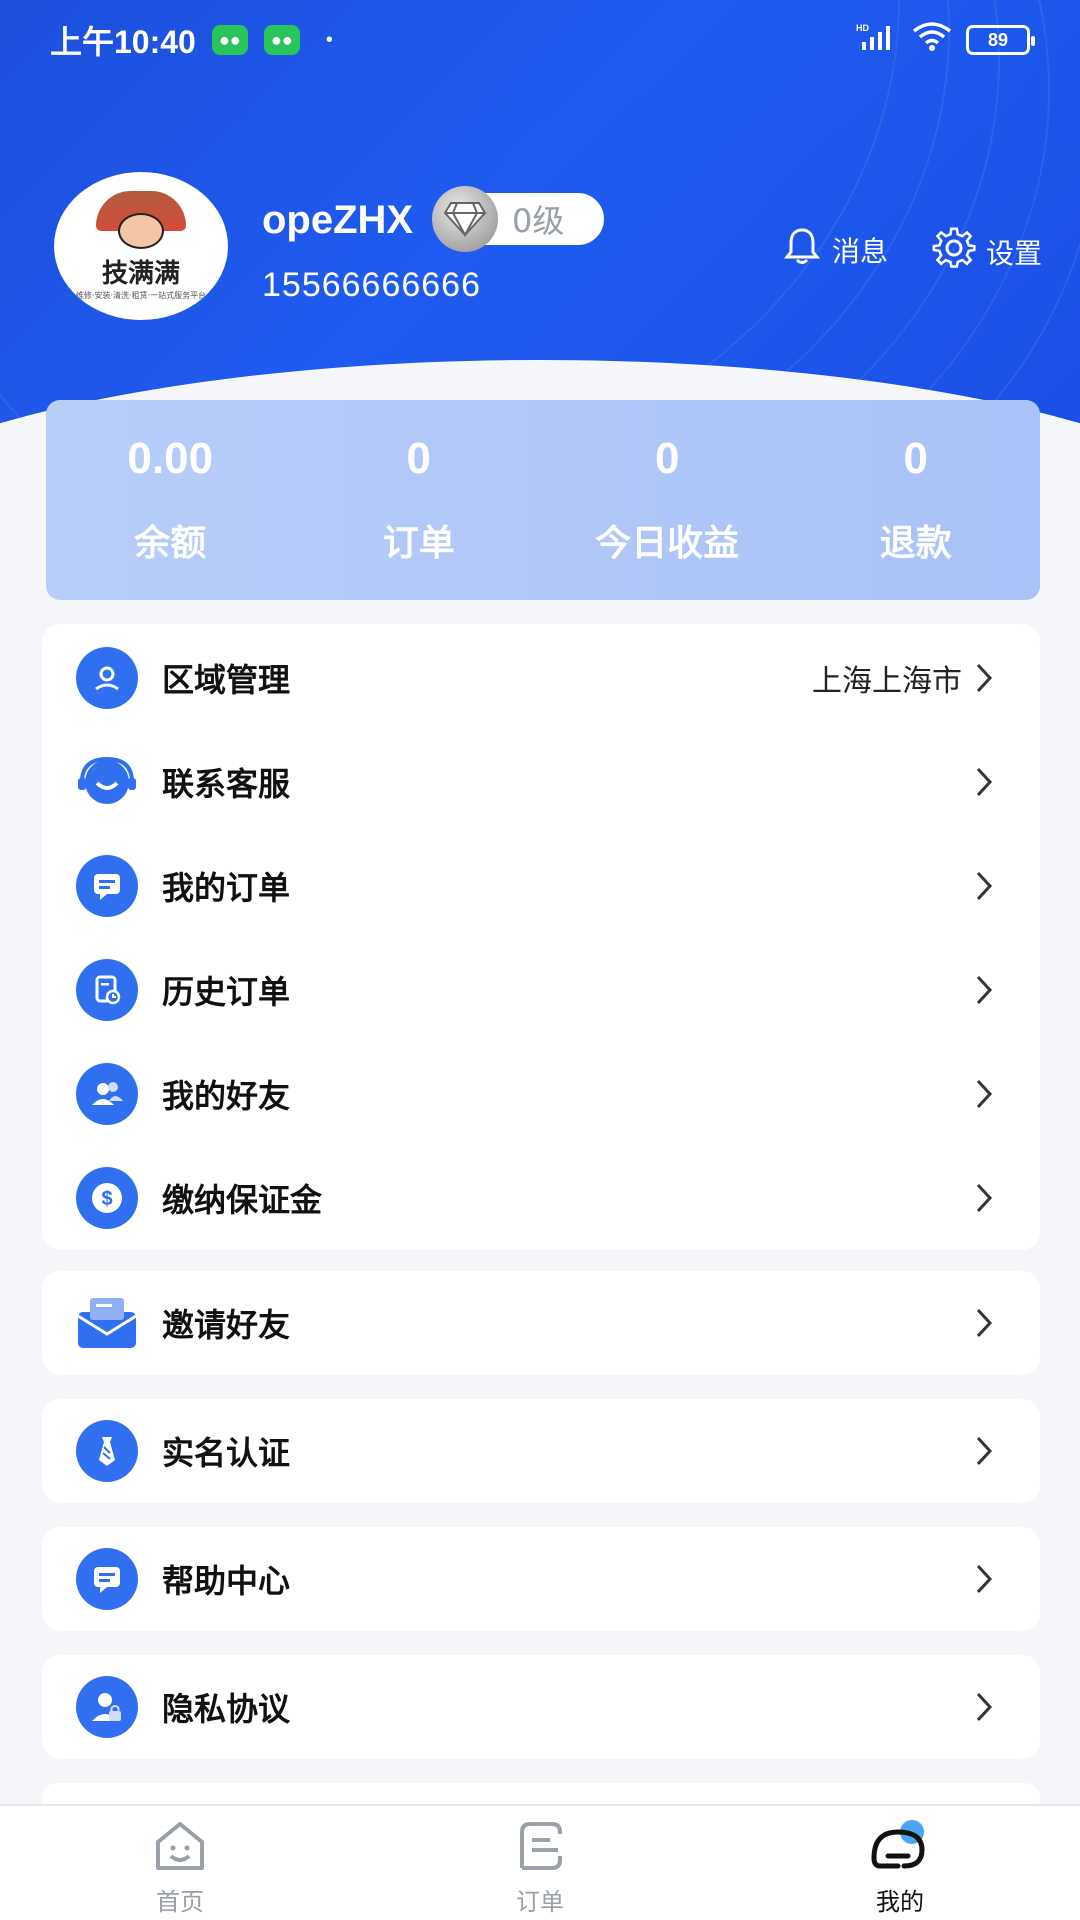 The height and width of the screenshot is (1920, 1080). What do you see at coordinates (107, 678) in the screenshot?
I see `location-icon` at bounding box center [107, 678].